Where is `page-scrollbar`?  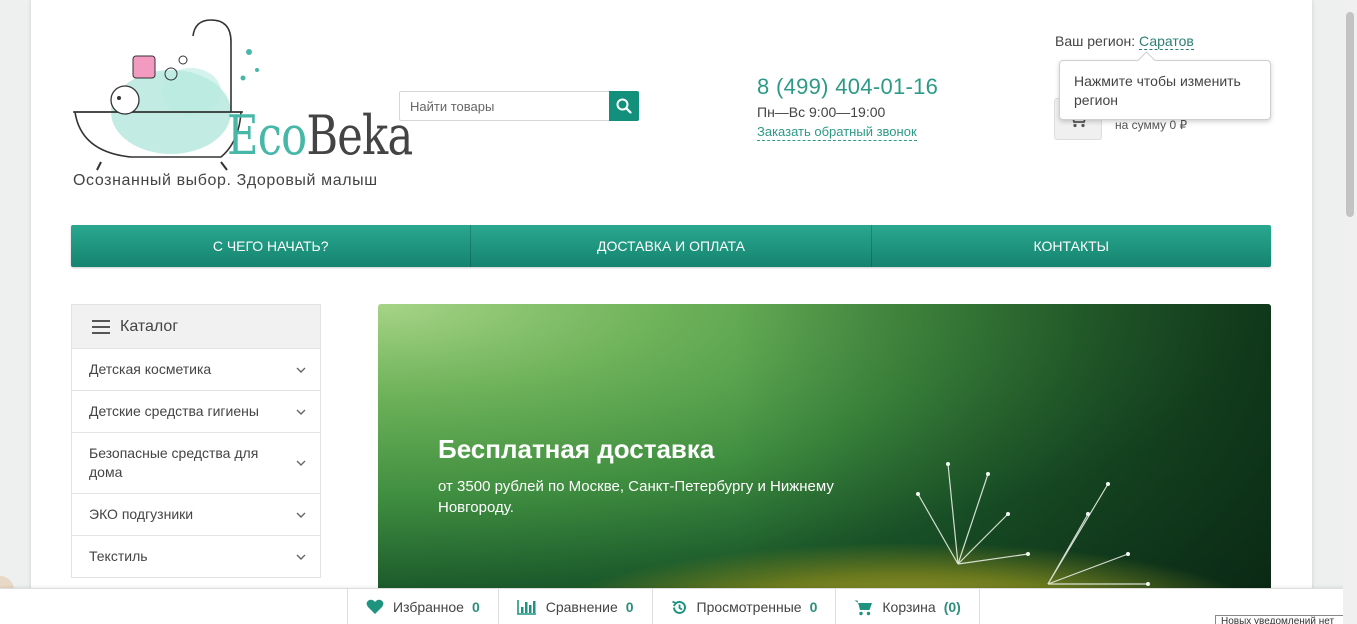 page-scrollbar is located at coordinates (1350, 312).